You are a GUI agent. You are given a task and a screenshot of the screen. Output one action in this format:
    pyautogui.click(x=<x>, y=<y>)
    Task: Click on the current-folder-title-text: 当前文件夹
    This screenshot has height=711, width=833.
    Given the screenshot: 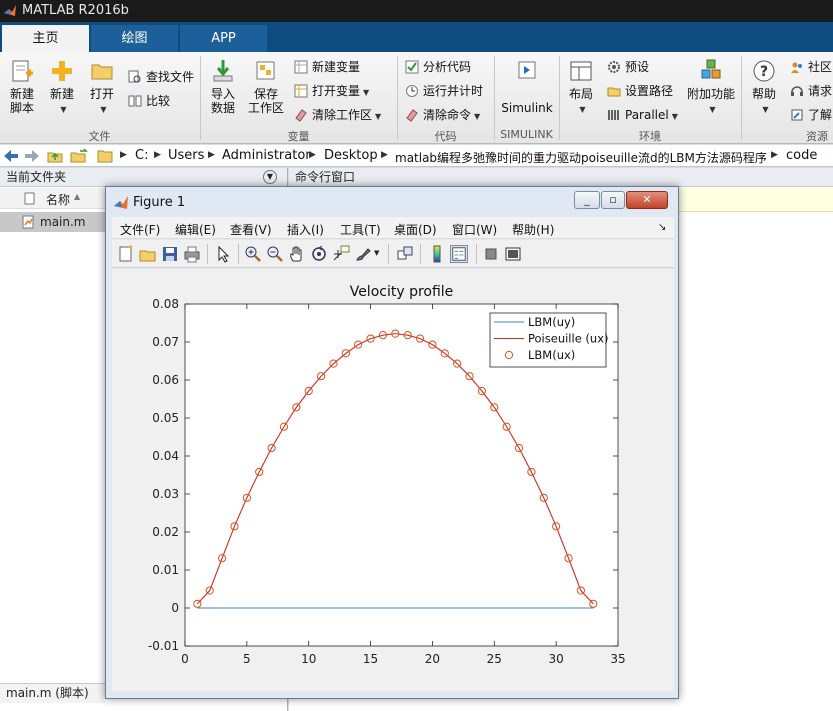 What is the action you would take?
    pyautogui.click(x=36, y=177)
    